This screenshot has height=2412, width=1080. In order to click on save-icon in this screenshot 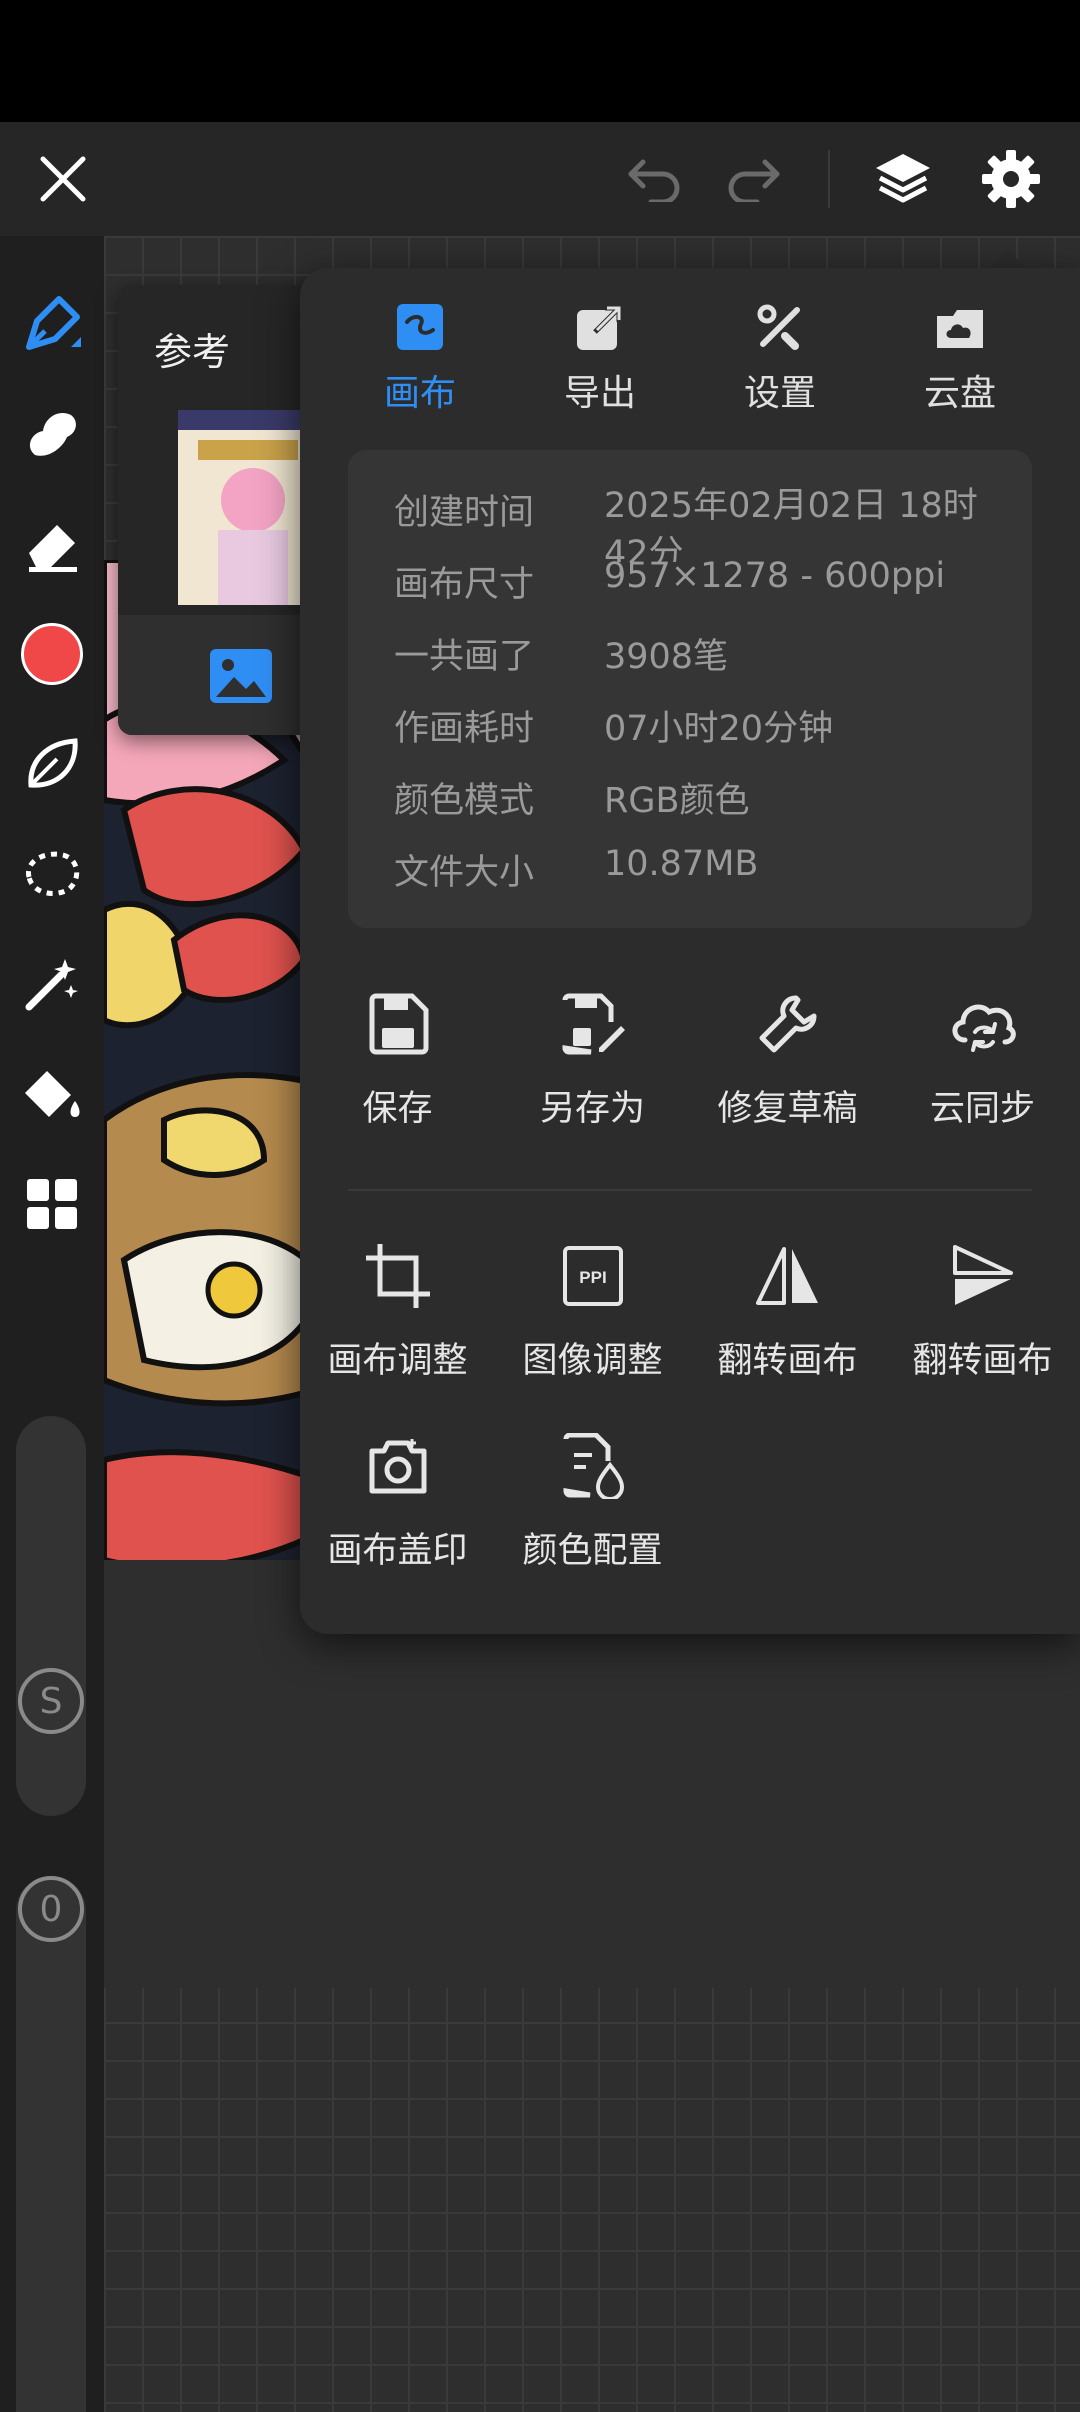, I will do `click(398, 1024)`.